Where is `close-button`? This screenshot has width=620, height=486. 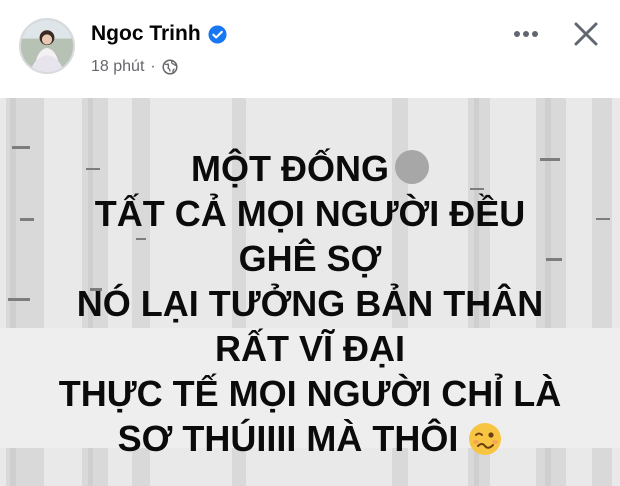
close-button is located at coordinates (586, 34).